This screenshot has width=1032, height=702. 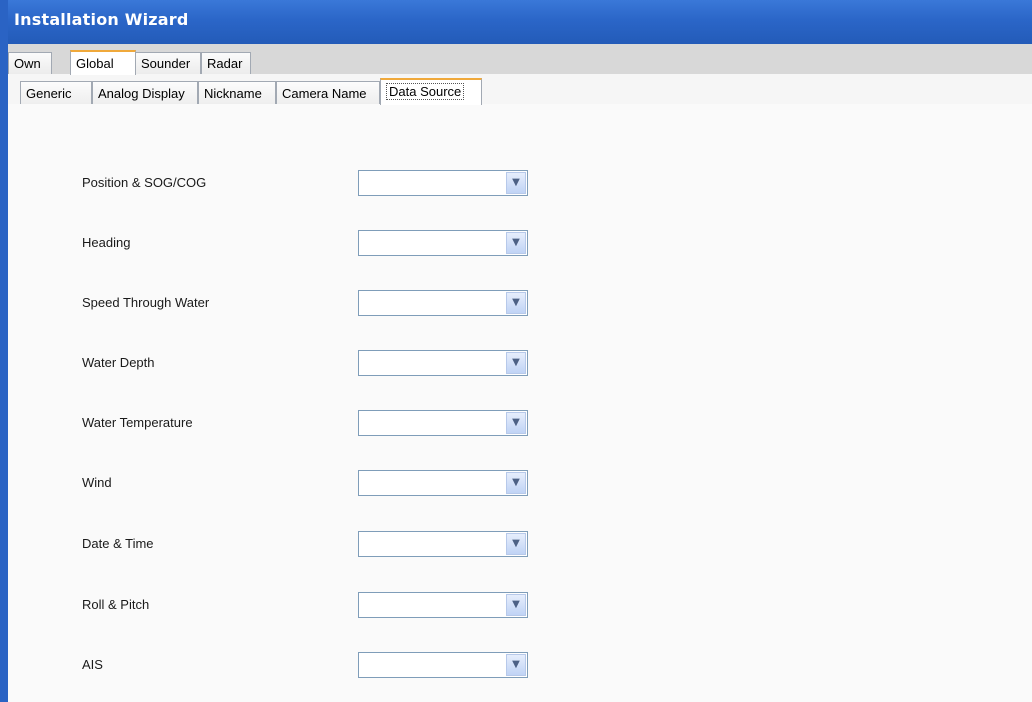 I want to click on field-label: Roll & Pitch, so click(x=116, y=604).